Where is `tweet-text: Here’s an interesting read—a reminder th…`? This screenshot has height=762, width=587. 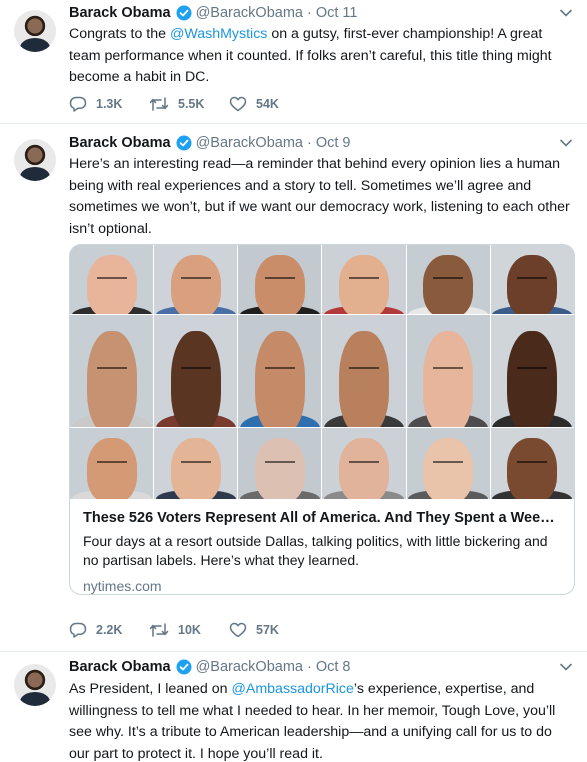
tweet-text: Here’s an interesting read—a reminder th… is located at coordinates (319, 196).